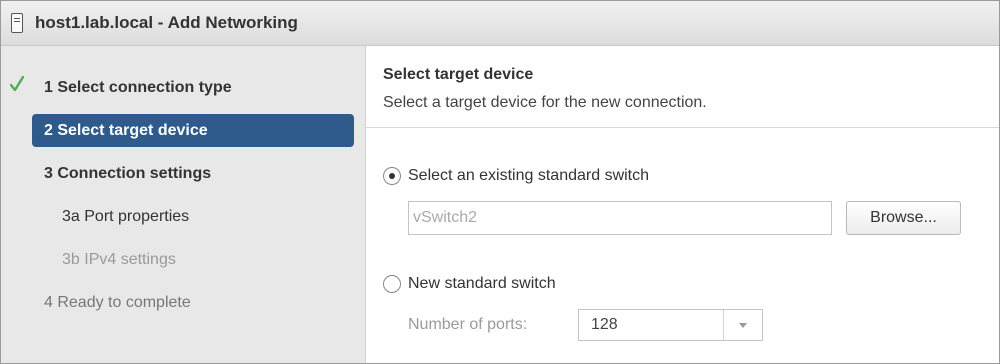  Describe the element at coordinates (500, 23) in the screenshot. I see `title-bar: host1.lab.local - Add Networking` at that location.